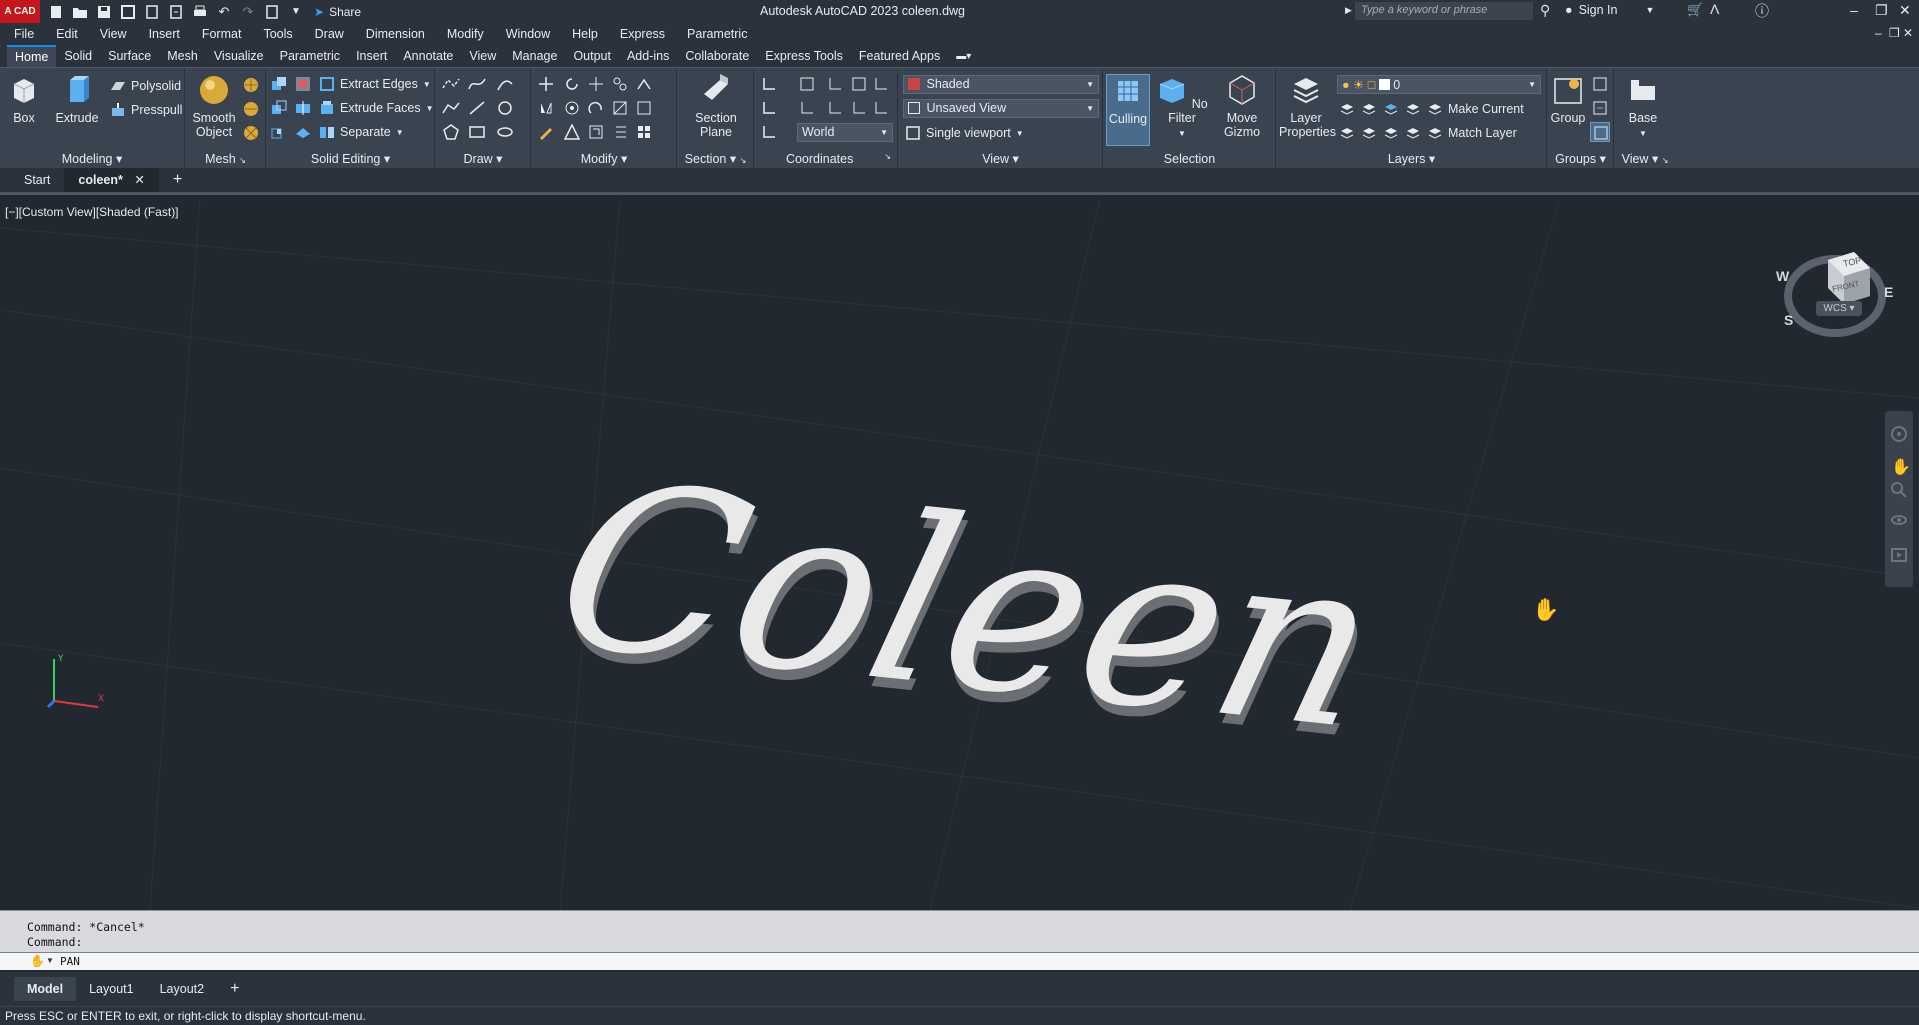 This screenshot has width=1919, height=1025. Describe the element at coordinates (881, 108) in the screenshot. I see `ucs-object-icon` at that location.